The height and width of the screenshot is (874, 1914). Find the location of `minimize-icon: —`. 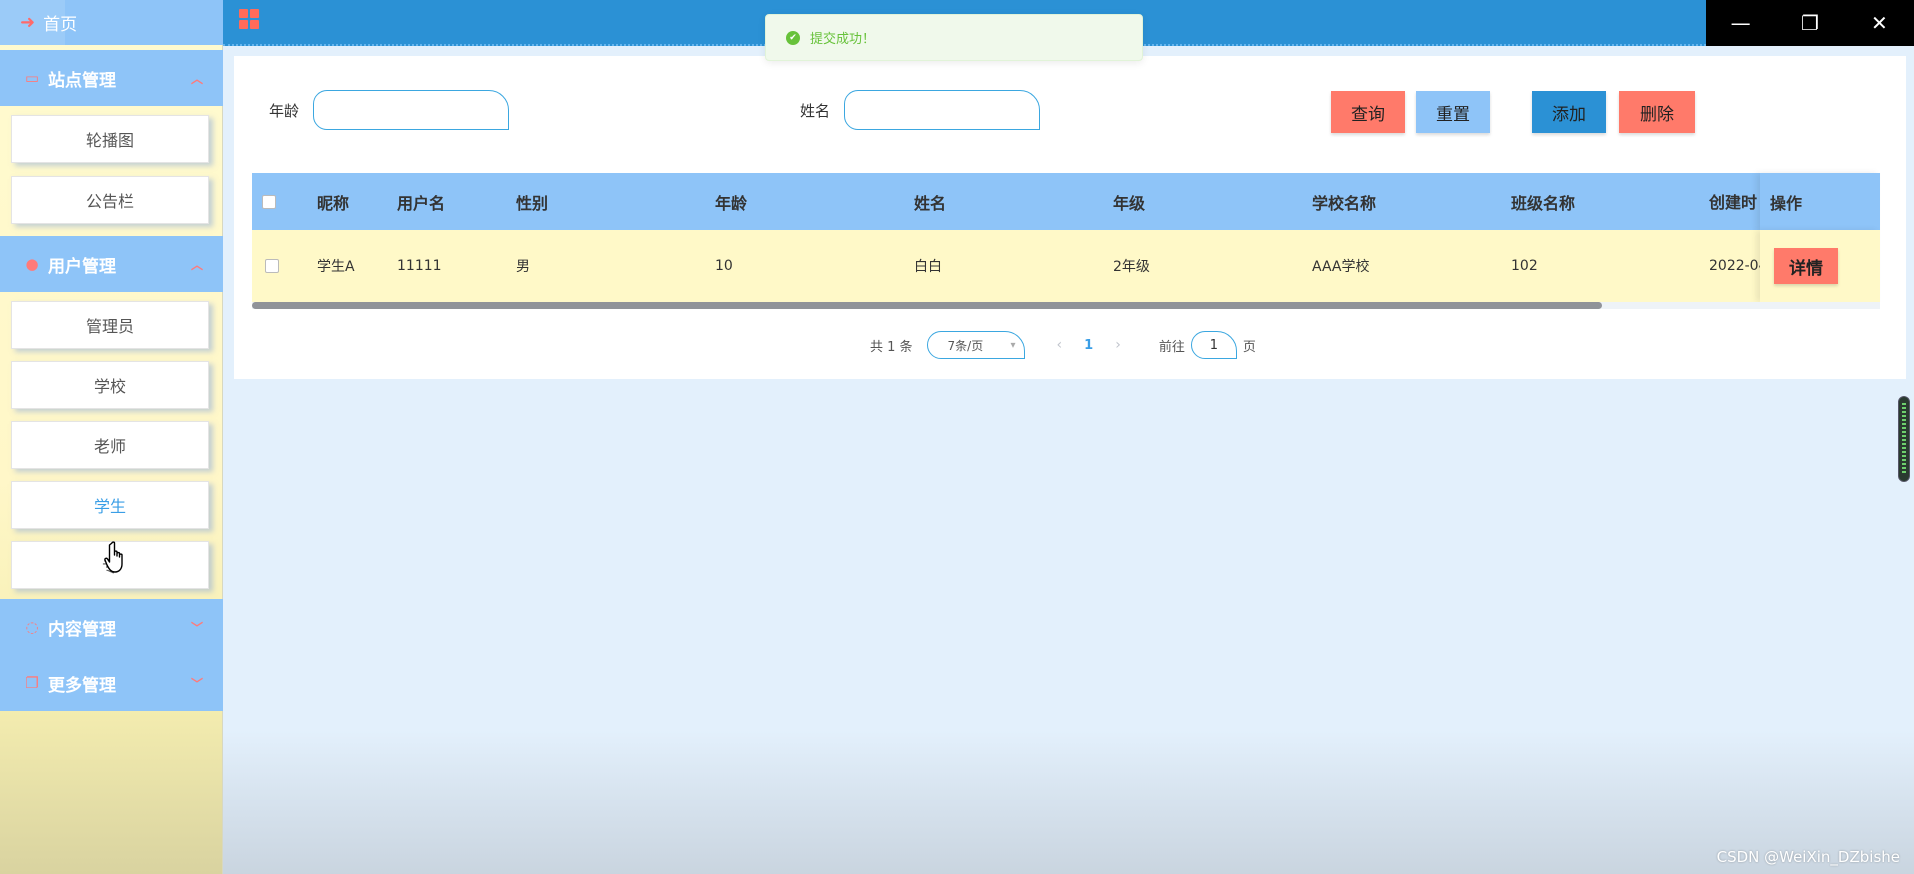

minimize-icon: — is located at coordinates (1740, 23).